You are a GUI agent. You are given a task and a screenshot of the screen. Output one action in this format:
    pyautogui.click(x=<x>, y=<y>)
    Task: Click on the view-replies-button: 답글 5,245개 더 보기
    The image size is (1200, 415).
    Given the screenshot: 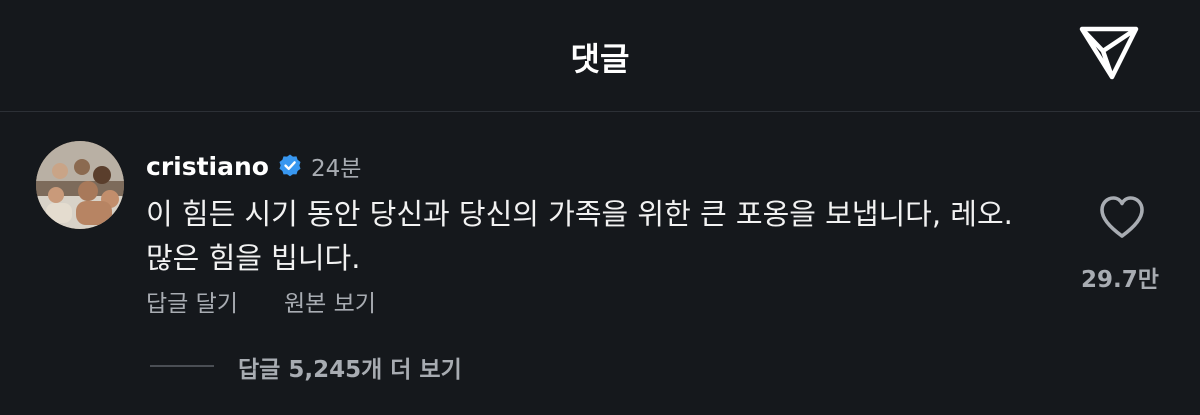 What is the action you would take?
    pyautogui.click(x=350, y=367)
    